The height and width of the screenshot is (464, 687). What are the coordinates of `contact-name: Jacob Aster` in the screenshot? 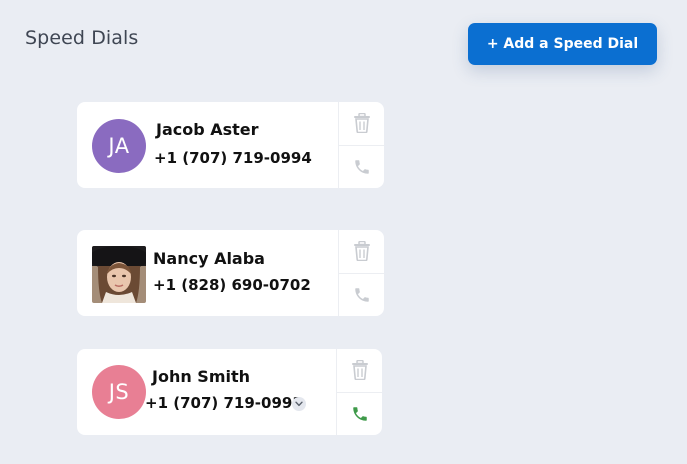 It's located at (207, 129).